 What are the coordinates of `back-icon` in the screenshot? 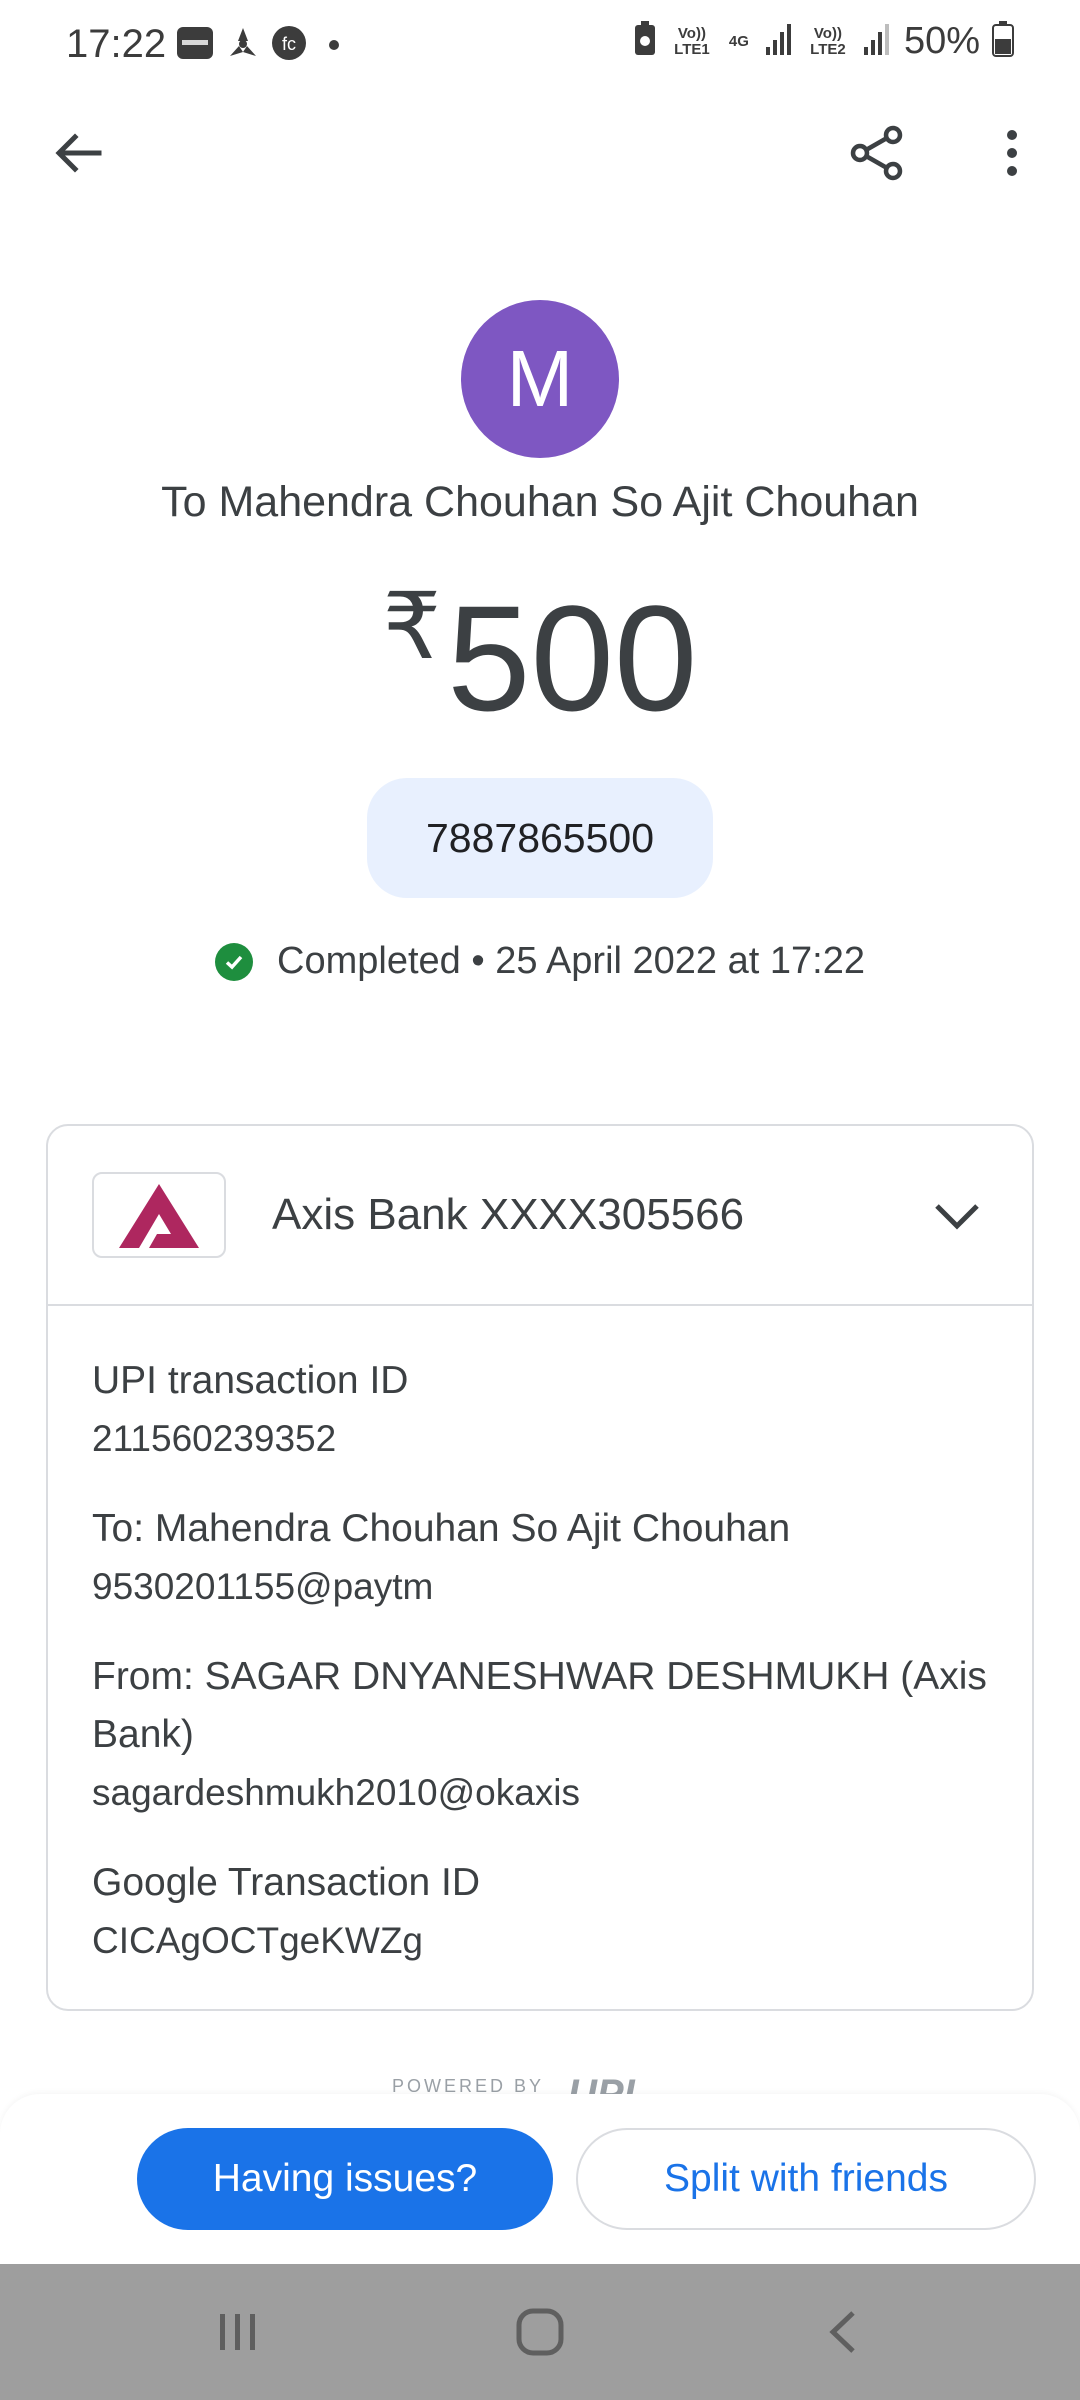 It's located at (842, 2332).